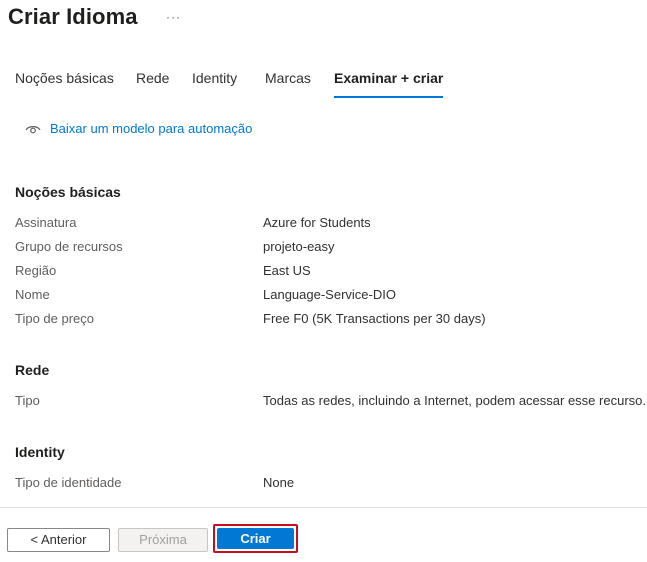 This screenshot has height=562, width=647. Describe the element at coordinates (58, 540) in the screenshot. I see `previous-button: < Anterior` at that location.